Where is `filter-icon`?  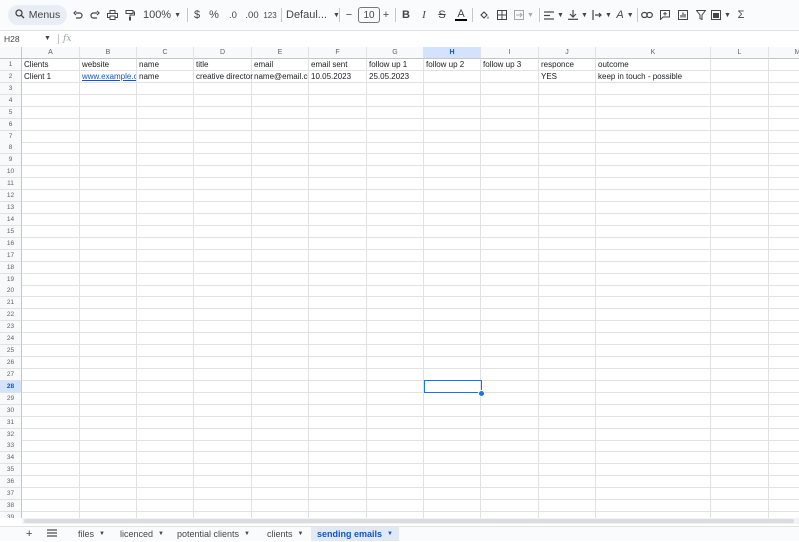 filter-icon is located at coordinates (701, 15).